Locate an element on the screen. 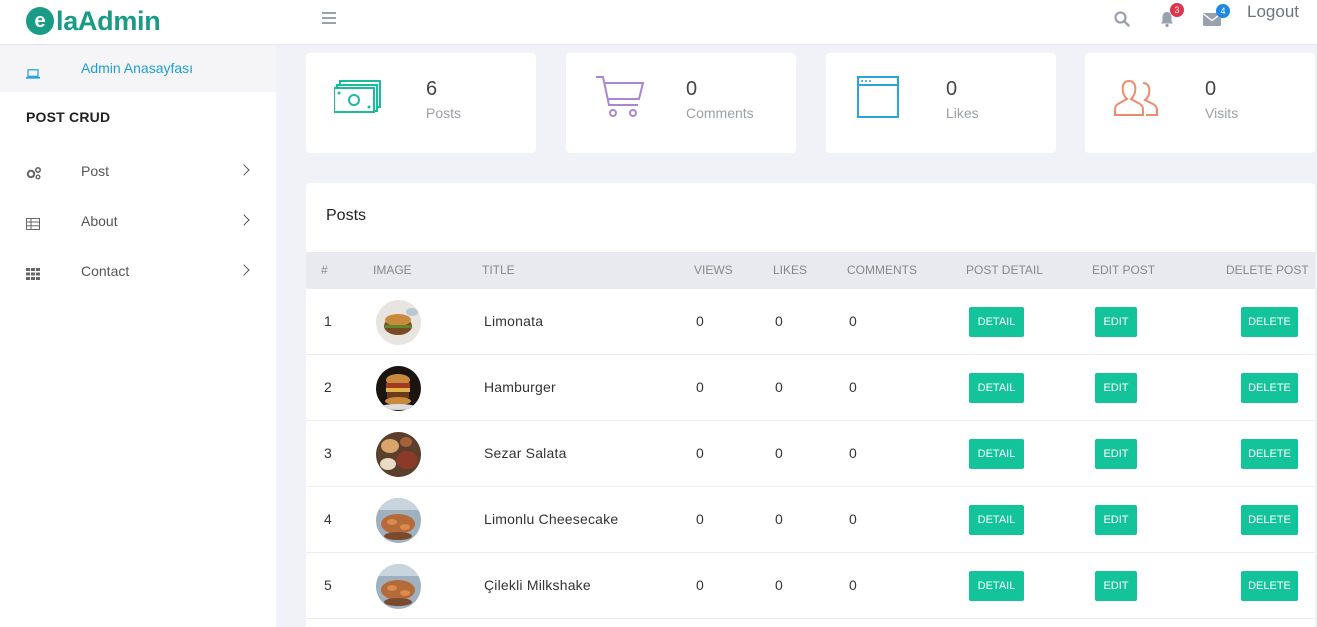 Image resolution: width=1317 pixels, height=627 pixels. grid-icon is located at coordinates (33, 274).